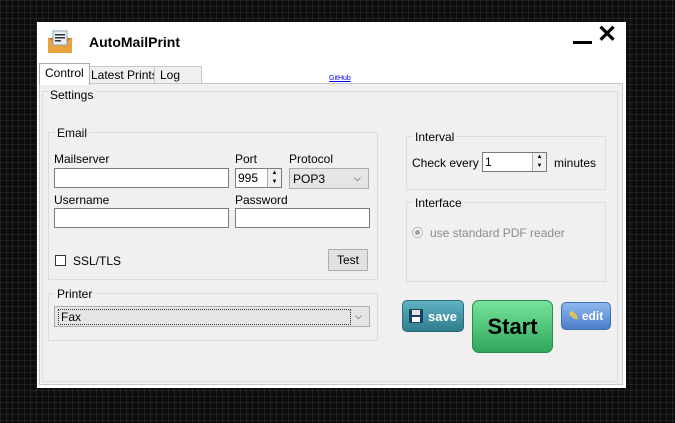  Describe the element at coordinates (134, 42) in the screenshot. I see `window-title: AutoMailPrint` at that location.